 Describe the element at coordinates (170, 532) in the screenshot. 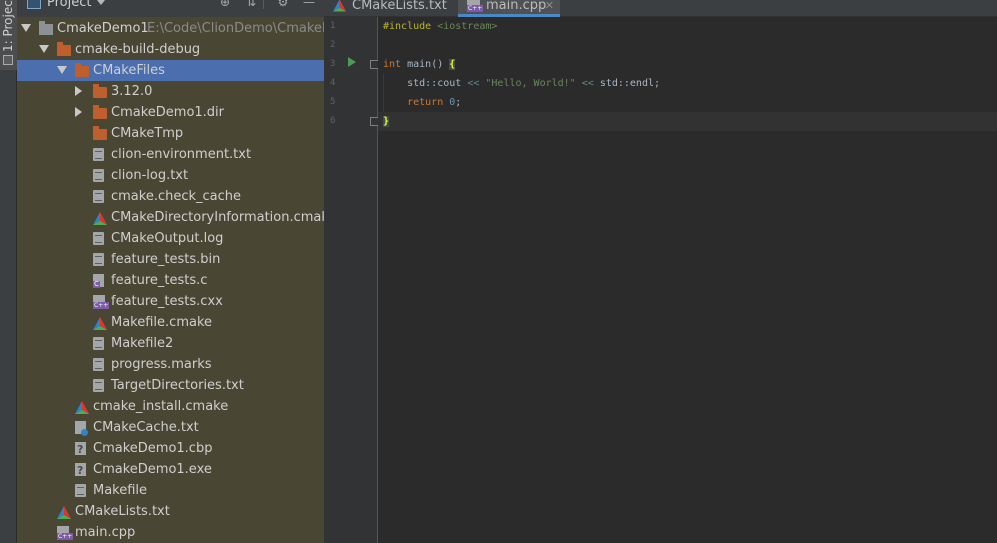

I see `tree-item: main.cpp` at that location.